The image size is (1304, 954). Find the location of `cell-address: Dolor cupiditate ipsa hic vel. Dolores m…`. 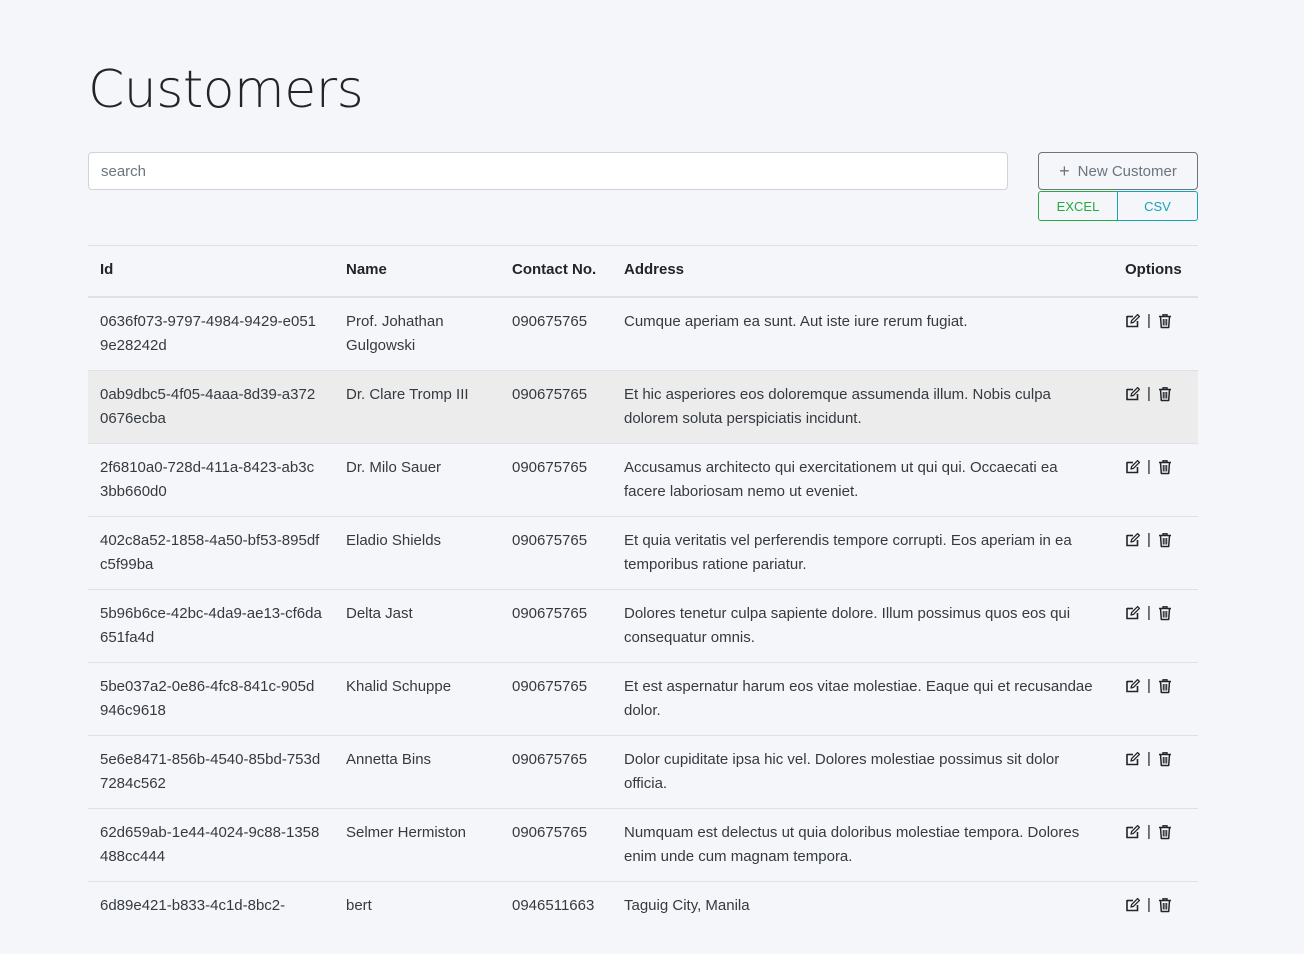

cell-address: Dolor cupiditate ipsa hic vel. Dolores m… is located at coordinates (862, 772).